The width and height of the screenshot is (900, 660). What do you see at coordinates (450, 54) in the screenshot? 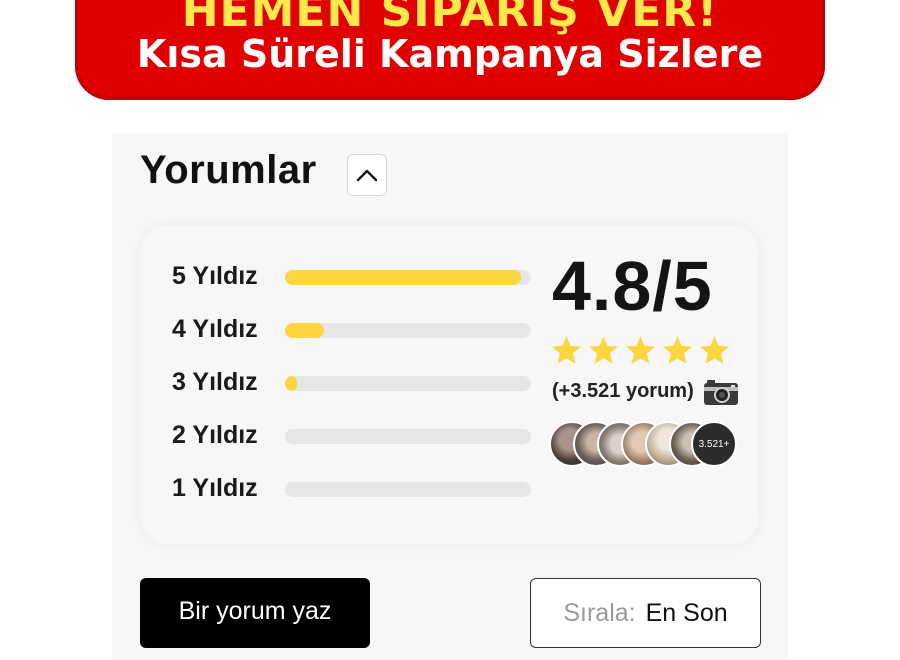
I see `banner-subheadline: Kısa Süreli Kampanya Sizlere` at bounding box center [450, 54].